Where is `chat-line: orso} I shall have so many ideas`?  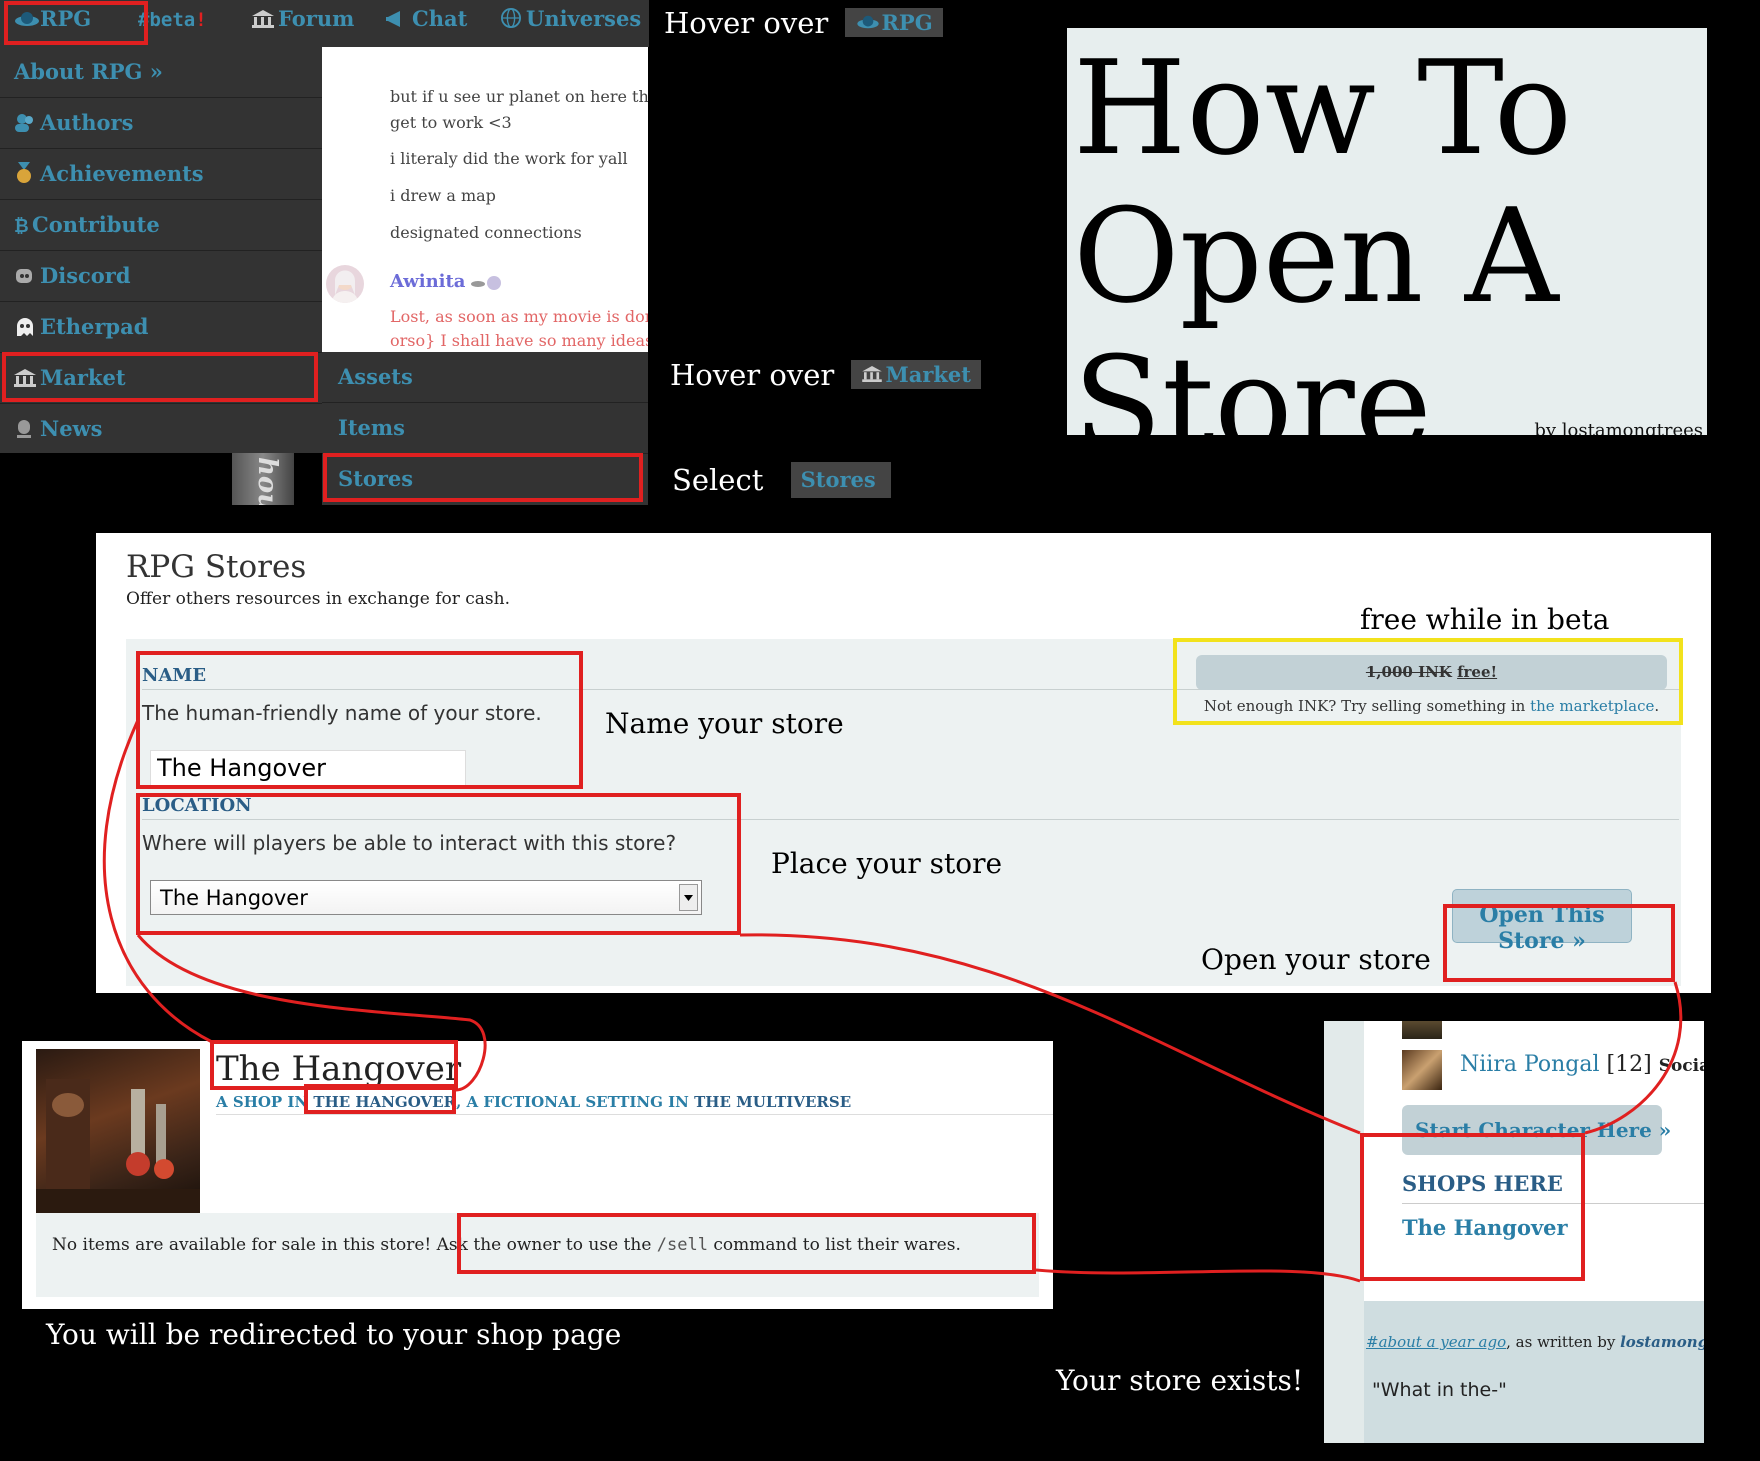 chat-line: orso} I shall have so many ideas is located at coordinates (519, 340).